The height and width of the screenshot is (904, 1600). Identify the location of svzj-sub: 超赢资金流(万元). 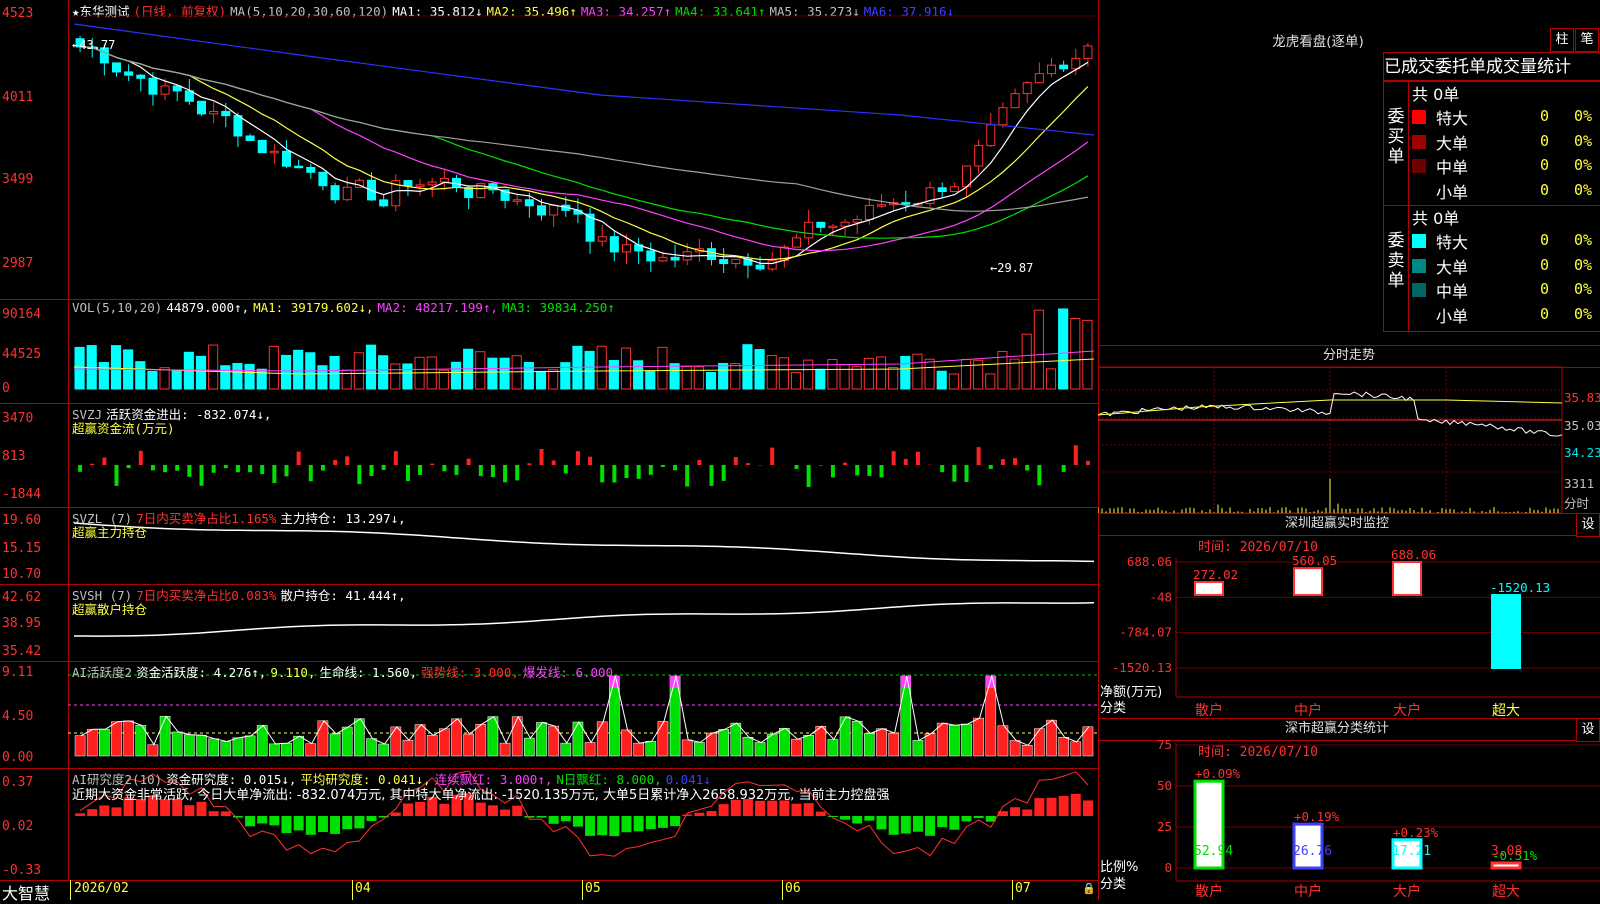
(123, 427).